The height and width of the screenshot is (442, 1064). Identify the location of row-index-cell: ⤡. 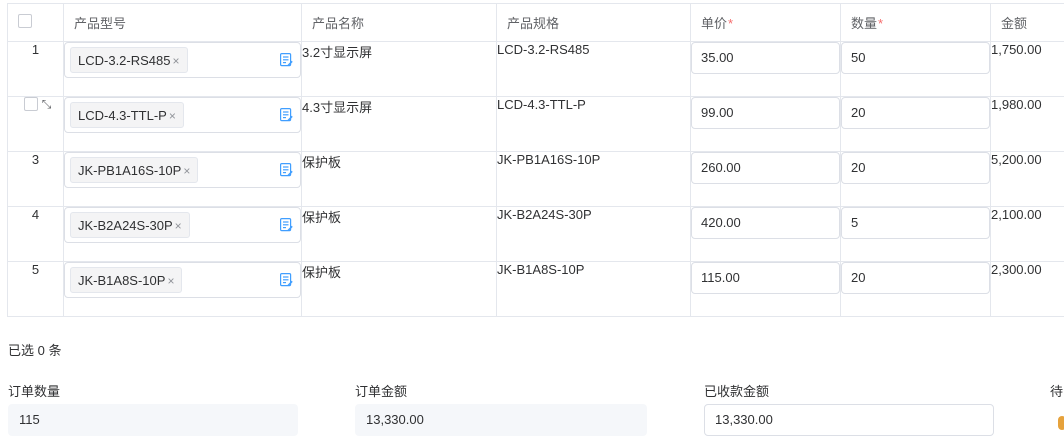
(35, 124).